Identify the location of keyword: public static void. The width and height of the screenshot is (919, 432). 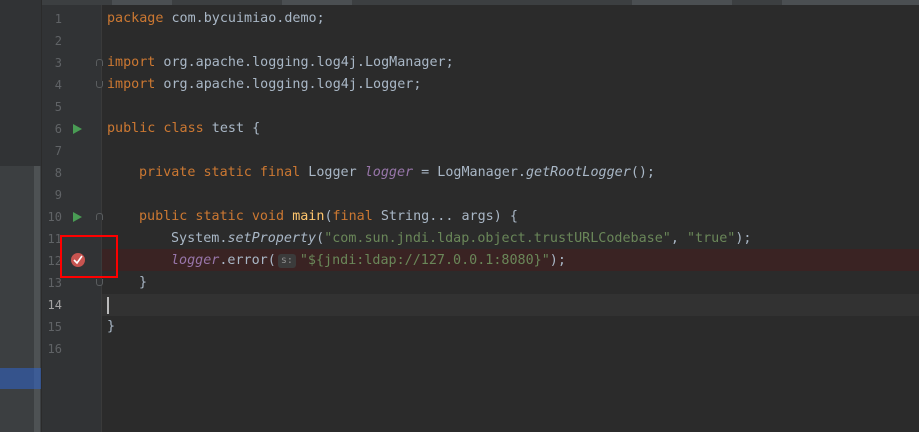
(212, 216).